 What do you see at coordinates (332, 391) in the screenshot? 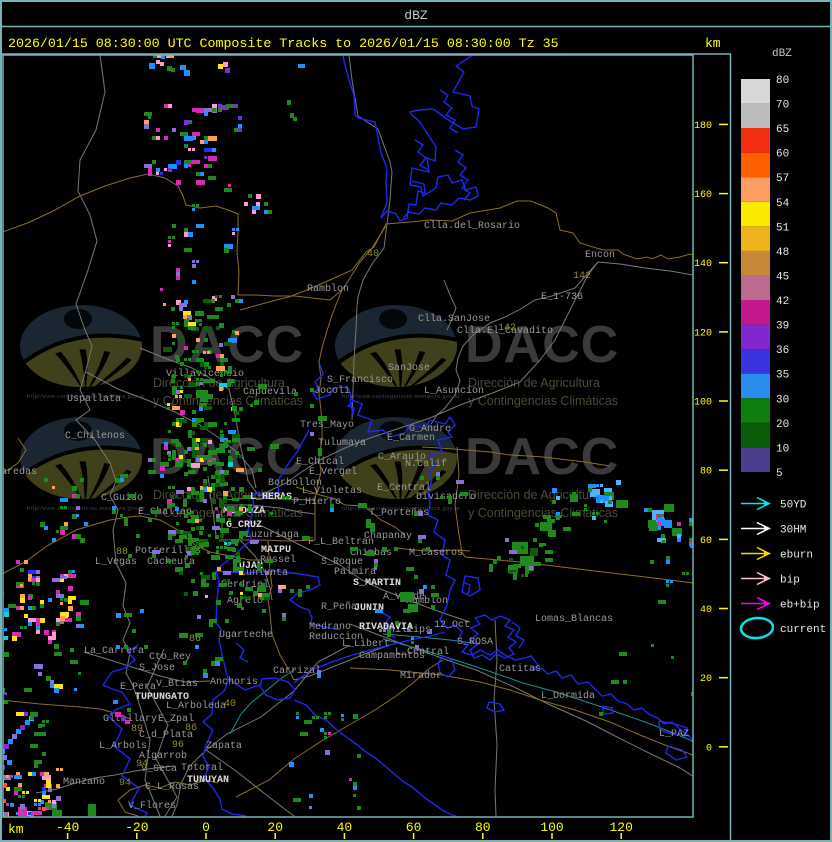
I see `svg-text: Jocoli` at bounding box center [332, 391].